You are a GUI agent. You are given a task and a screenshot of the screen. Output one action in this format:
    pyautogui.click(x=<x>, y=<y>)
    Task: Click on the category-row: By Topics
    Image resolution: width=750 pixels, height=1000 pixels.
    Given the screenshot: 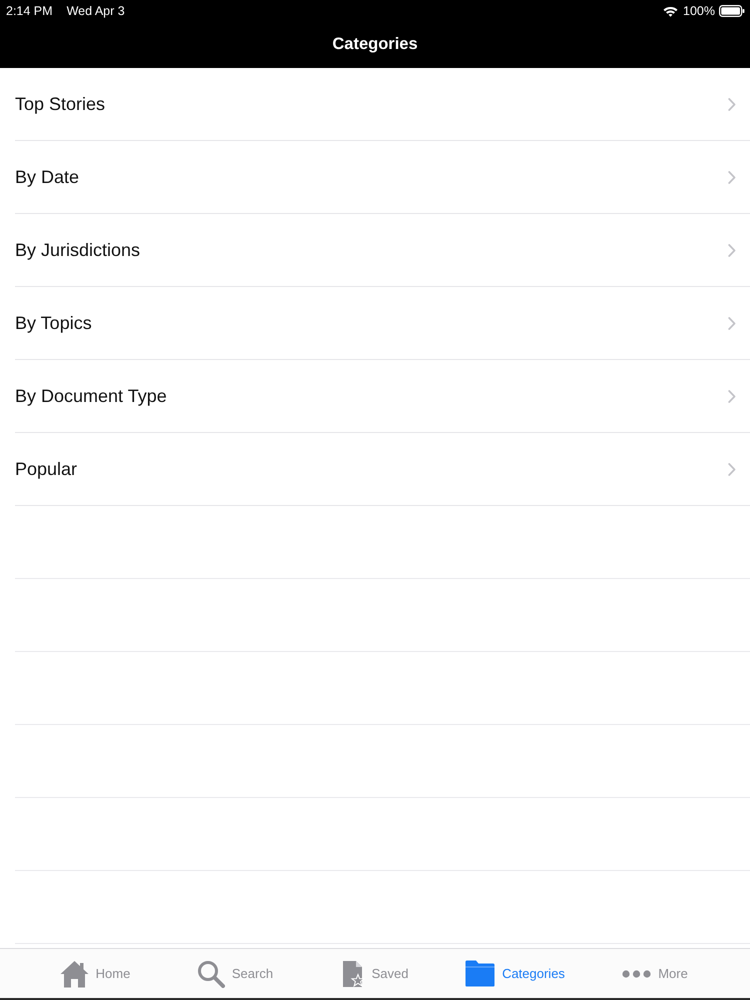 What is the action you would take?
    pyautogui.click(x=382, y=323)
    